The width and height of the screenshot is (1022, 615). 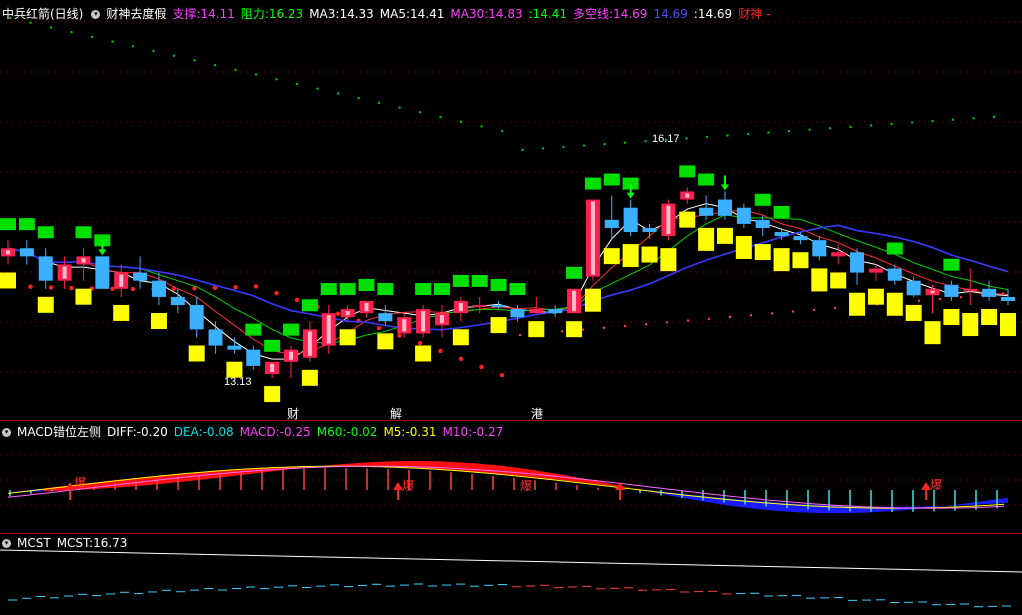 What do you see at coordinates (203, 14) in the screenshot?
I see `main-value-item: 支撑:14.11` at bounding box center [203, 14].